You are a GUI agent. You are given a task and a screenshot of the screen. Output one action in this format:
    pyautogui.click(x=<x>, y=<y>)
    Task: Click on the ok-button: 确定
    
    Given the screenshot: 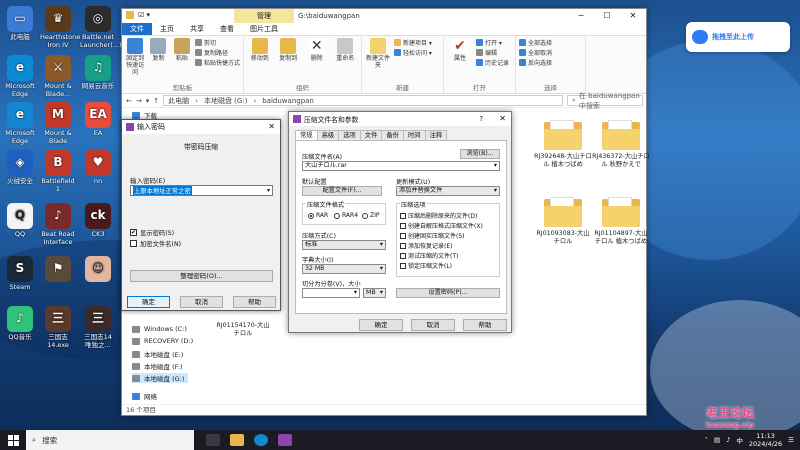 What is the action you would take?
    pyautogui.click(x=148, y=302)
    